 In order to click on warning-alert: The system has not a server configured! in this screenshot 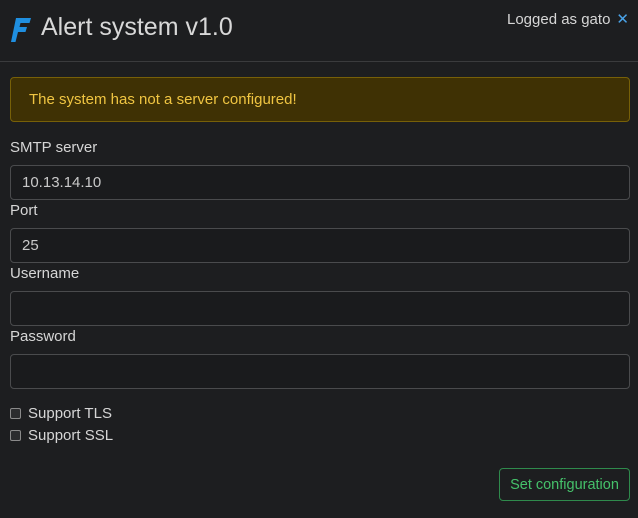, I will do `click(320, 99)`.